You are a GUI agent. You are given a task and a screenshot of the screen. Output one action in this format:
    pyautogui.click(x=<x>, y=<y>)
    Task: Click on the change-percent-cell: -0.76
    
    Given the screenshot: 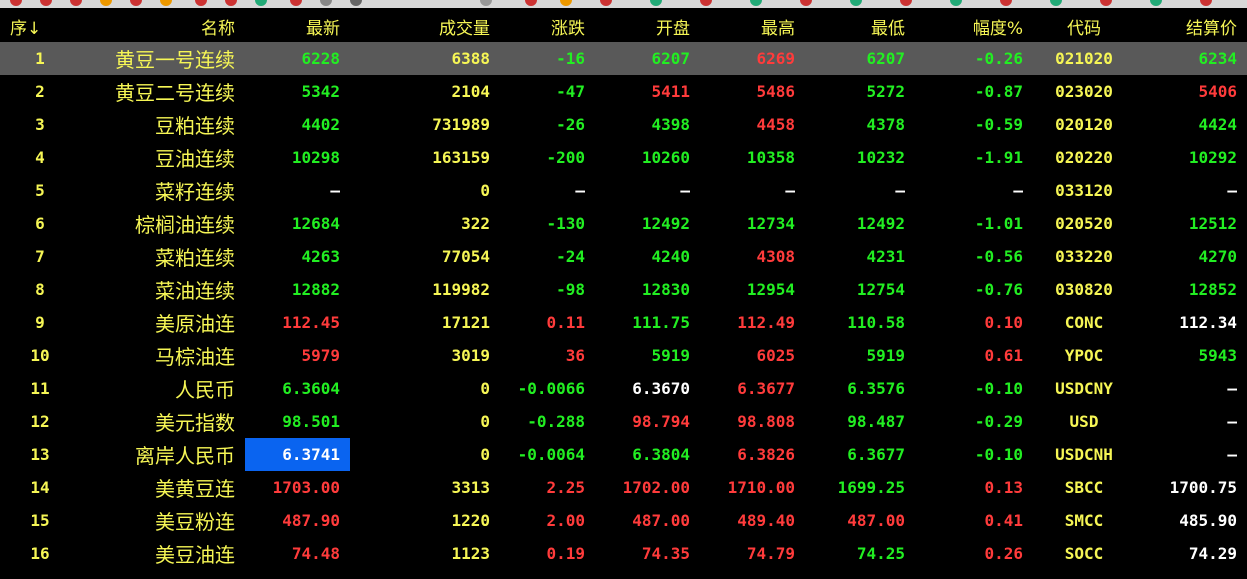 What is the action you would take?
    pyautogui.click(x=974, y=289)
    